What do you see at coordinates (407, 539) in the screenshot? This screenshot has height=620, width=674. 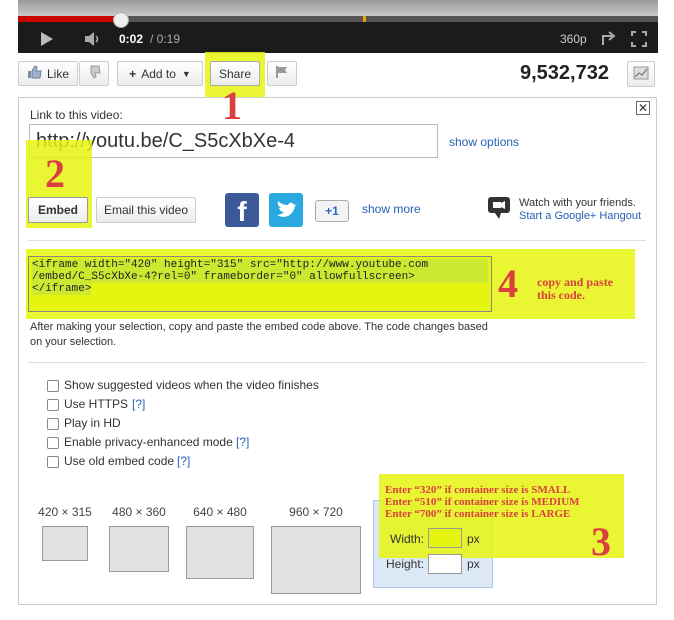 I see `width-label: Width:` at bounding box center [407, 539].